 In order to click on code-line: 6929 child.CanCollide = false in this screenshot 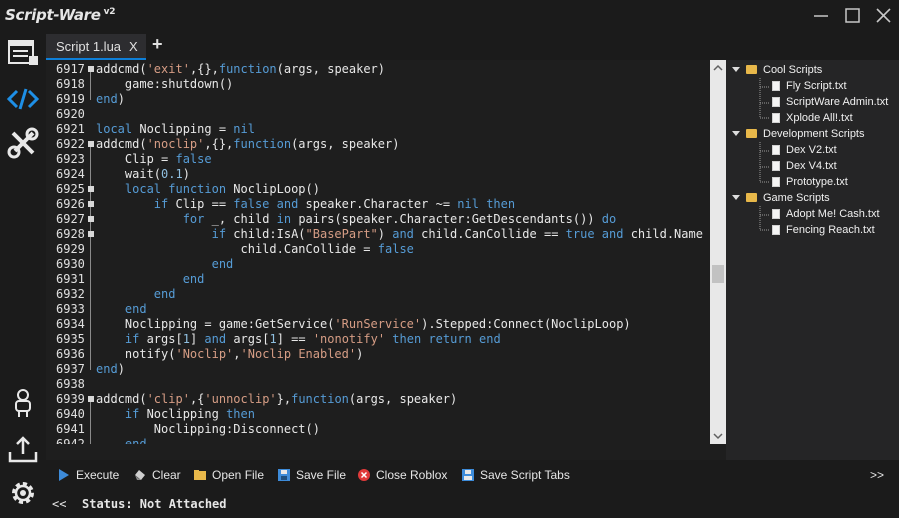, I will do `click(378, 249)`.